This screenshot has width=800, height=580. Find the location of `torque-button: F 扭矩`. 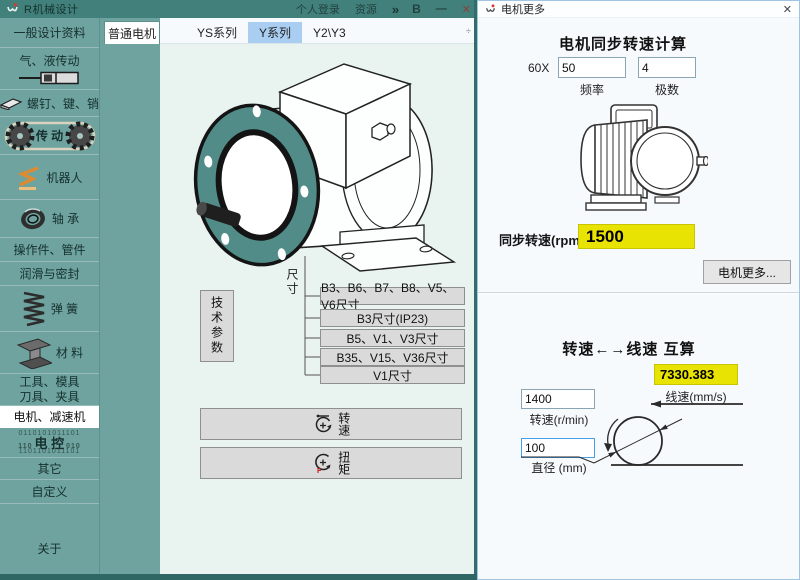

torque-button: F 扭矩 is located at coordinates (331, 463).